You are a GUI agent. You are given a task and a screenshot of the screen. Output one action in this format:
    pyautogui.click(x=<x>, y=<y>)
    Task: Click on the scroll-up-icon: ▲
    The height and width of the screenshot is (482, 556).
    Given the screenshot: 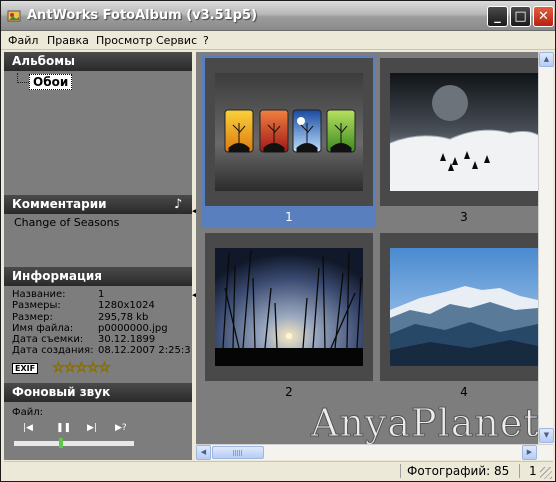 What is the action you would take?
    pyautogui.click(x=546, y=59)
    